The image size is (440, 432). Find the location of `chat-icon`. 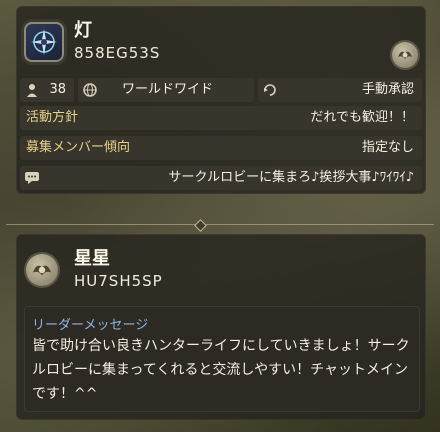

chat-icon is located at coordinates (32, 178).